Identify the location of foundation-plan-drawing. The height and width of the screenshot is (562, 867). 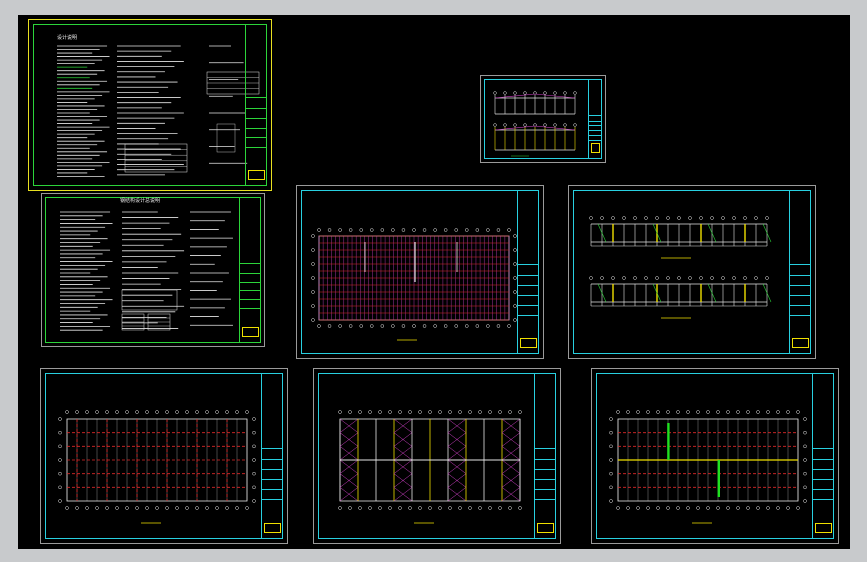
(157, 467).